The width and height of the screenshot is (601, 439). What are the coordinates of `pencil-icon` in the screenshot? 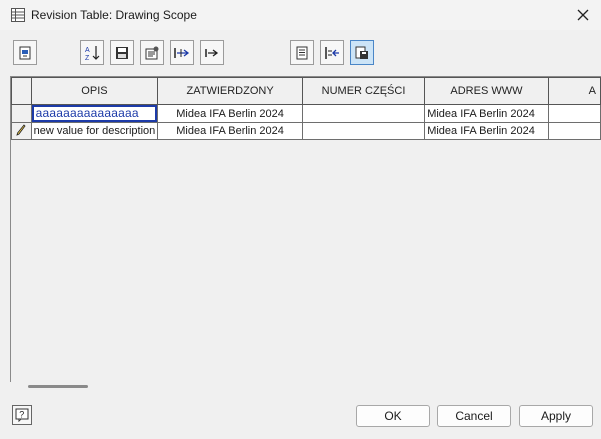 It's located at (21, 129).